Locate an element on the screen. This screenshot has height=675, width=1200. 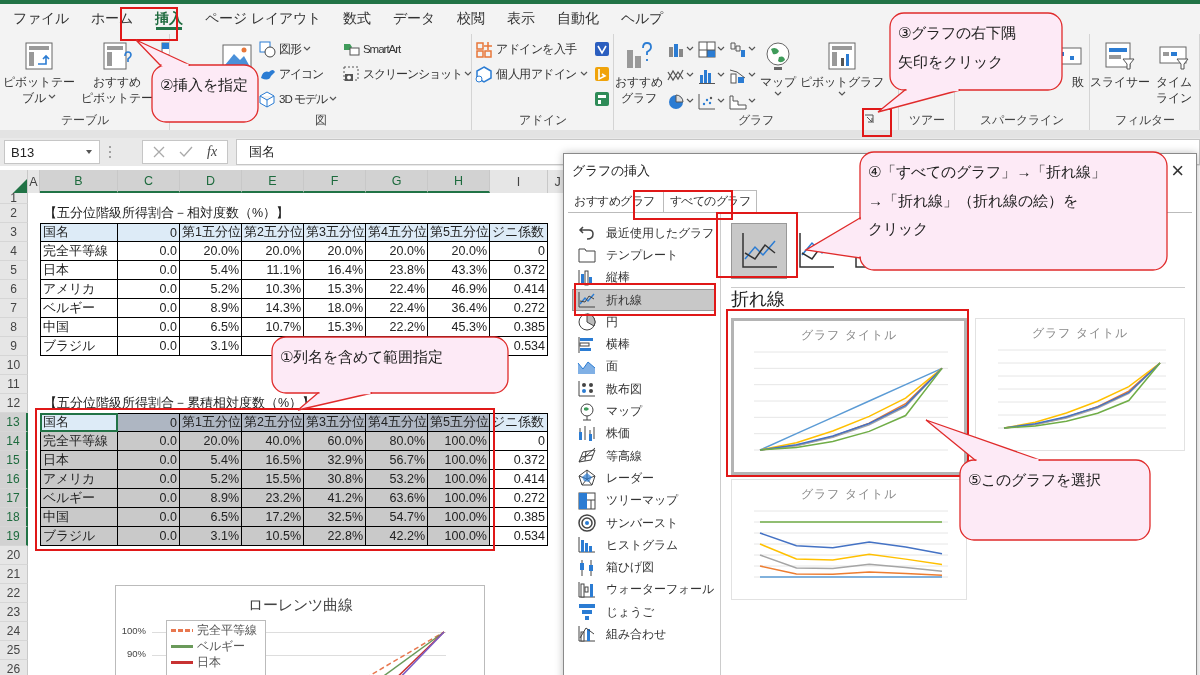
column-header: D is located at coordinates (211, 181).